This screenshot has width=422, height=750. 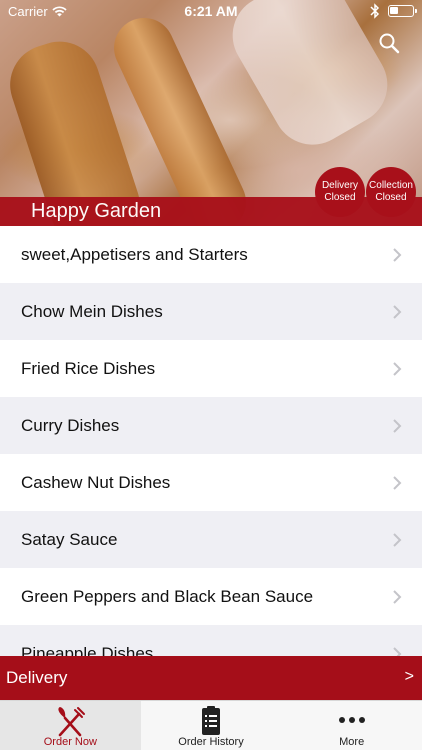 What do you see at coordinates (211, 678) in the screenshot?
I see `delivery-mode-bar: Delivery >` at bounding box center [211, 678].